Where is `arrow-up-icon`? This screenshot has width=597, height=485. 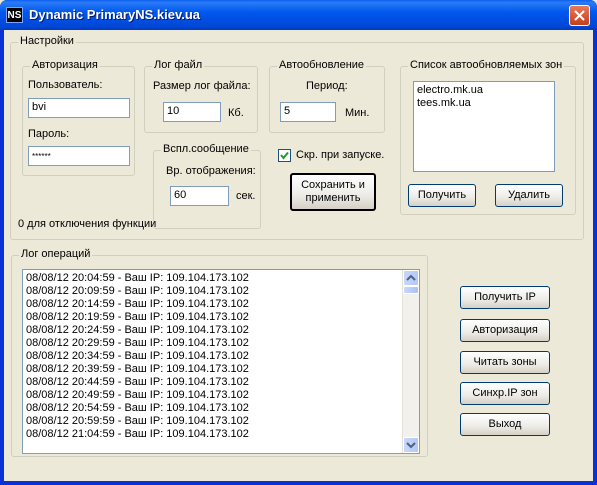
arrow-up-icon is located at coordinates (411, 277).